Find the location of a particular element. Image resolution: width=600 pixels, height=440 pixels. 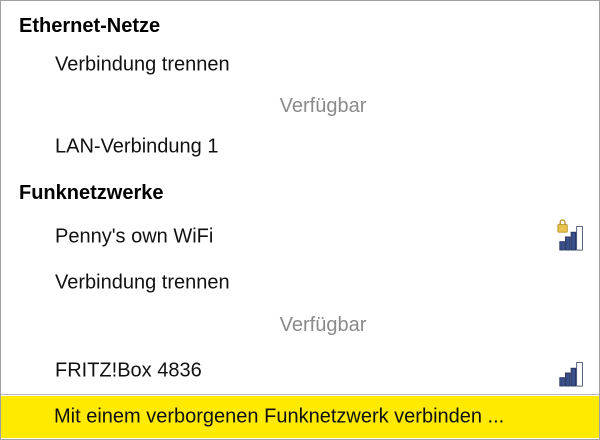

ethernet-disconnect-item: Verbindung trennen is located at coordinates (300, 65).